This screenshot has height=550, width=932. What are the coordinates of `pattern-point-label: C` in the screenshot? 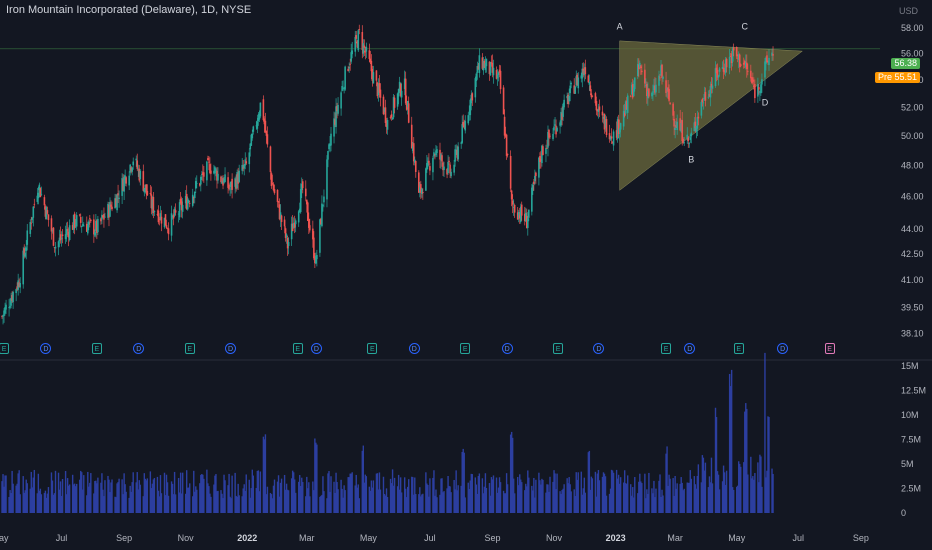 It's located at (745, 26).